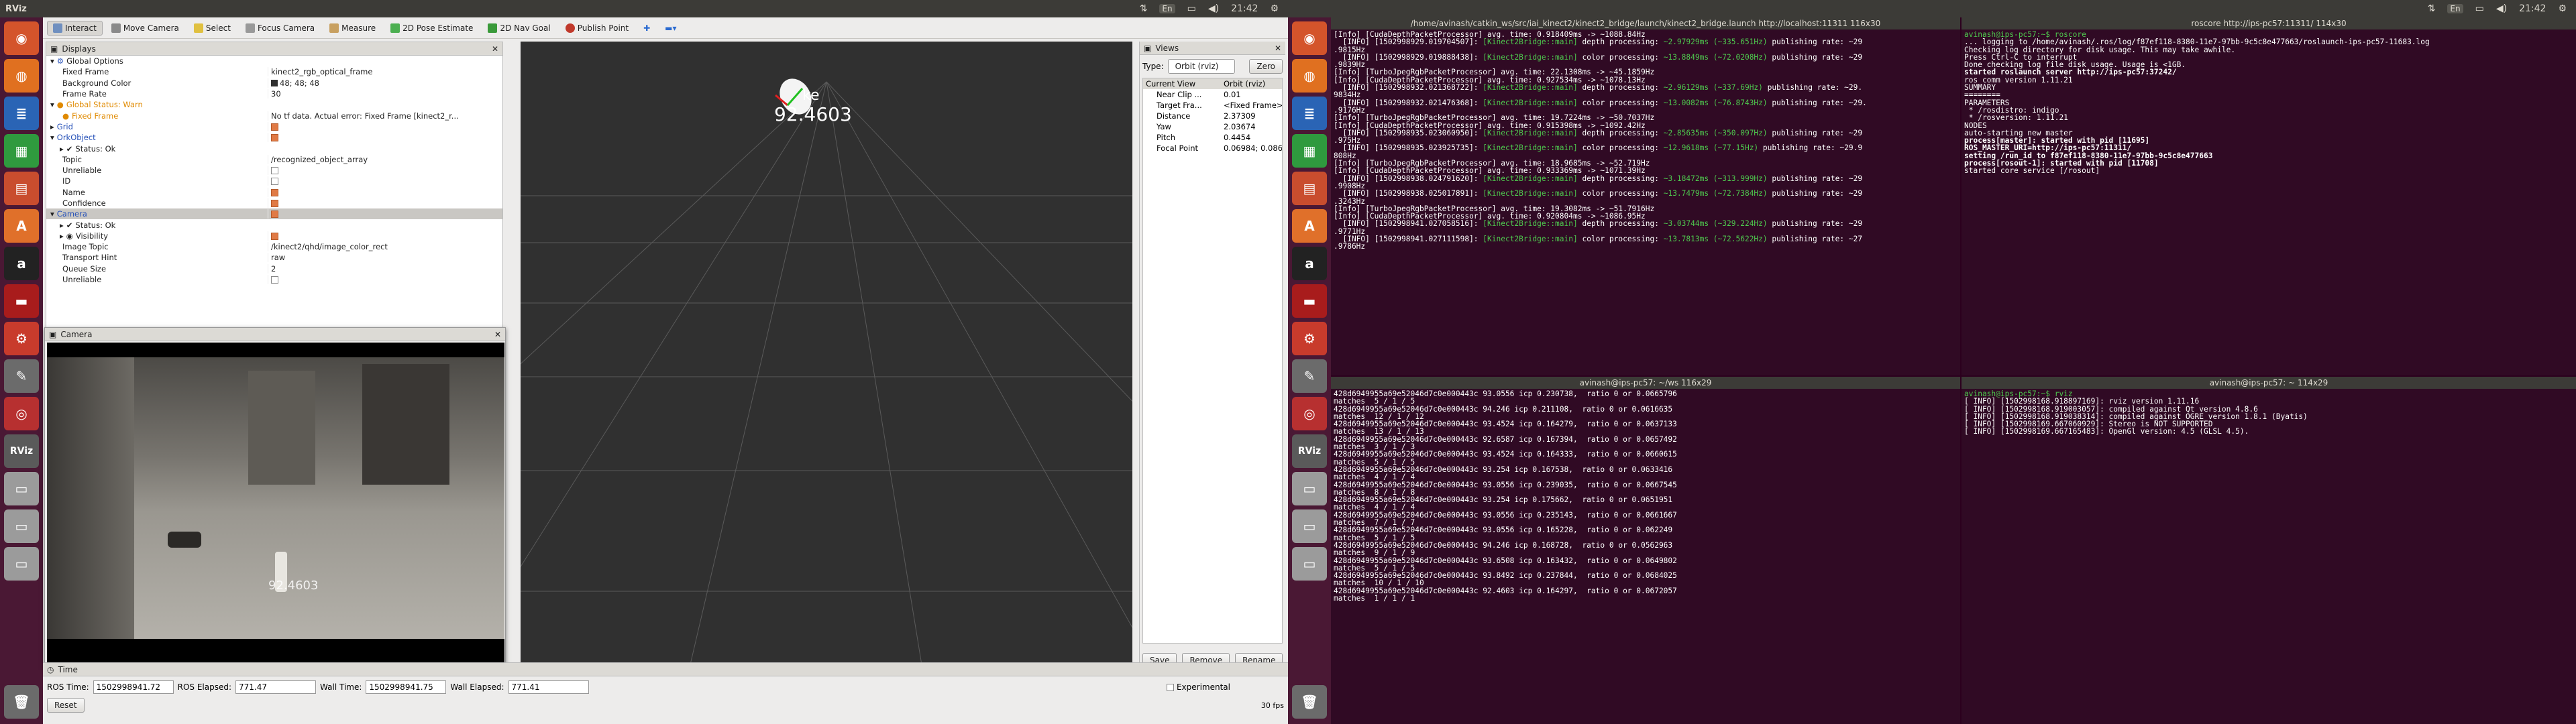  What do you see at coordinates (274, 83) in the screenshot?
I see `display-row: Background Color 48; 48; 48` at bounding box center [274, 83].